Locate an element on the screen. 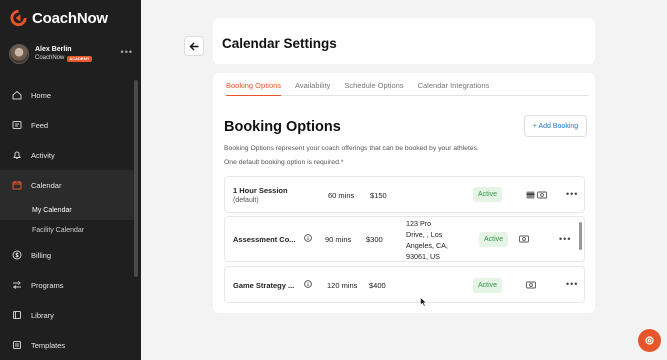  more-icon: ••• is located at coordinates (127, 52).